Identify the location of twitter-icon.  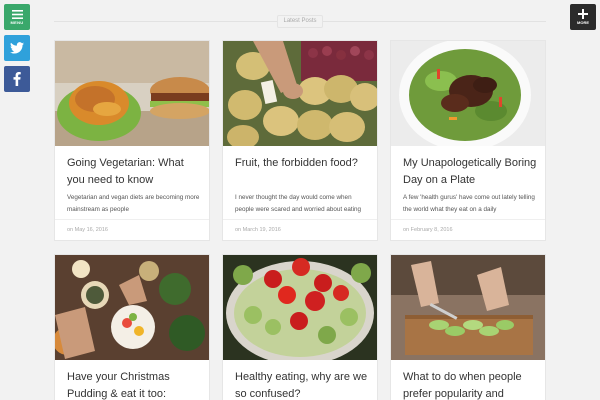
(17, 48).